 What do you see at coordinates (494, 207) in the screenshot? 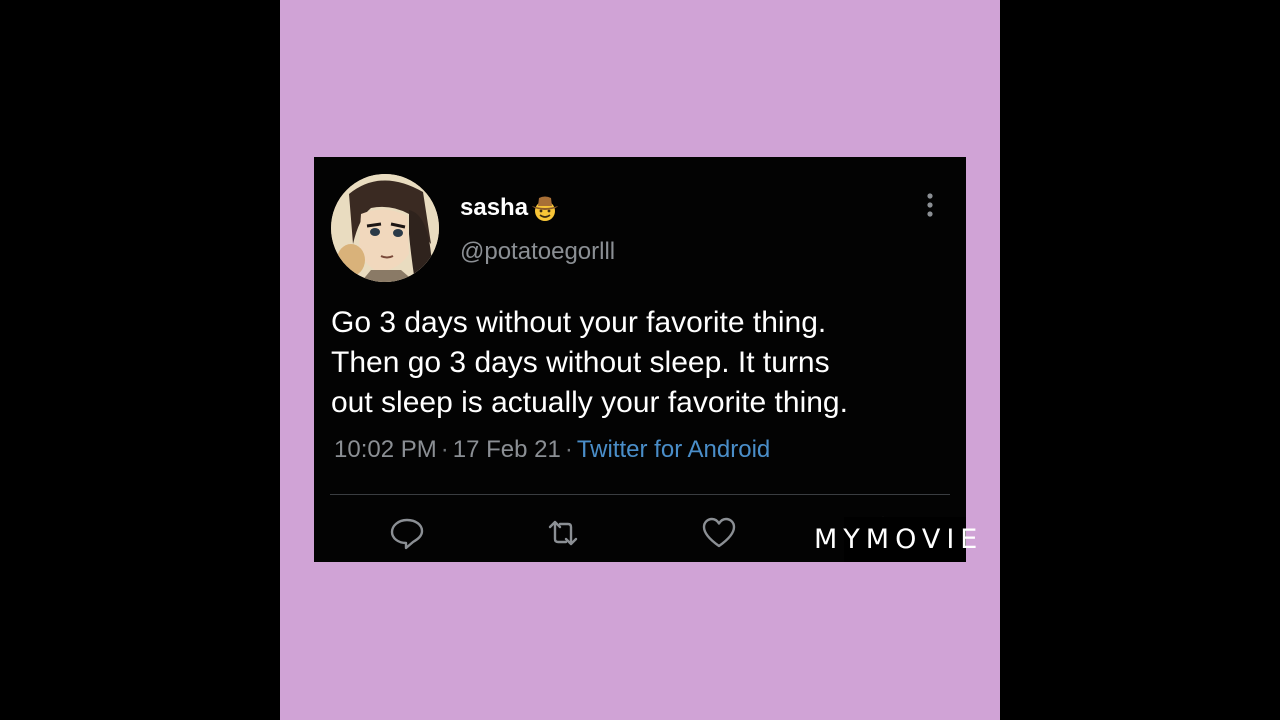
I see `display-name-text: sasha` at bounding box center [494, 207].